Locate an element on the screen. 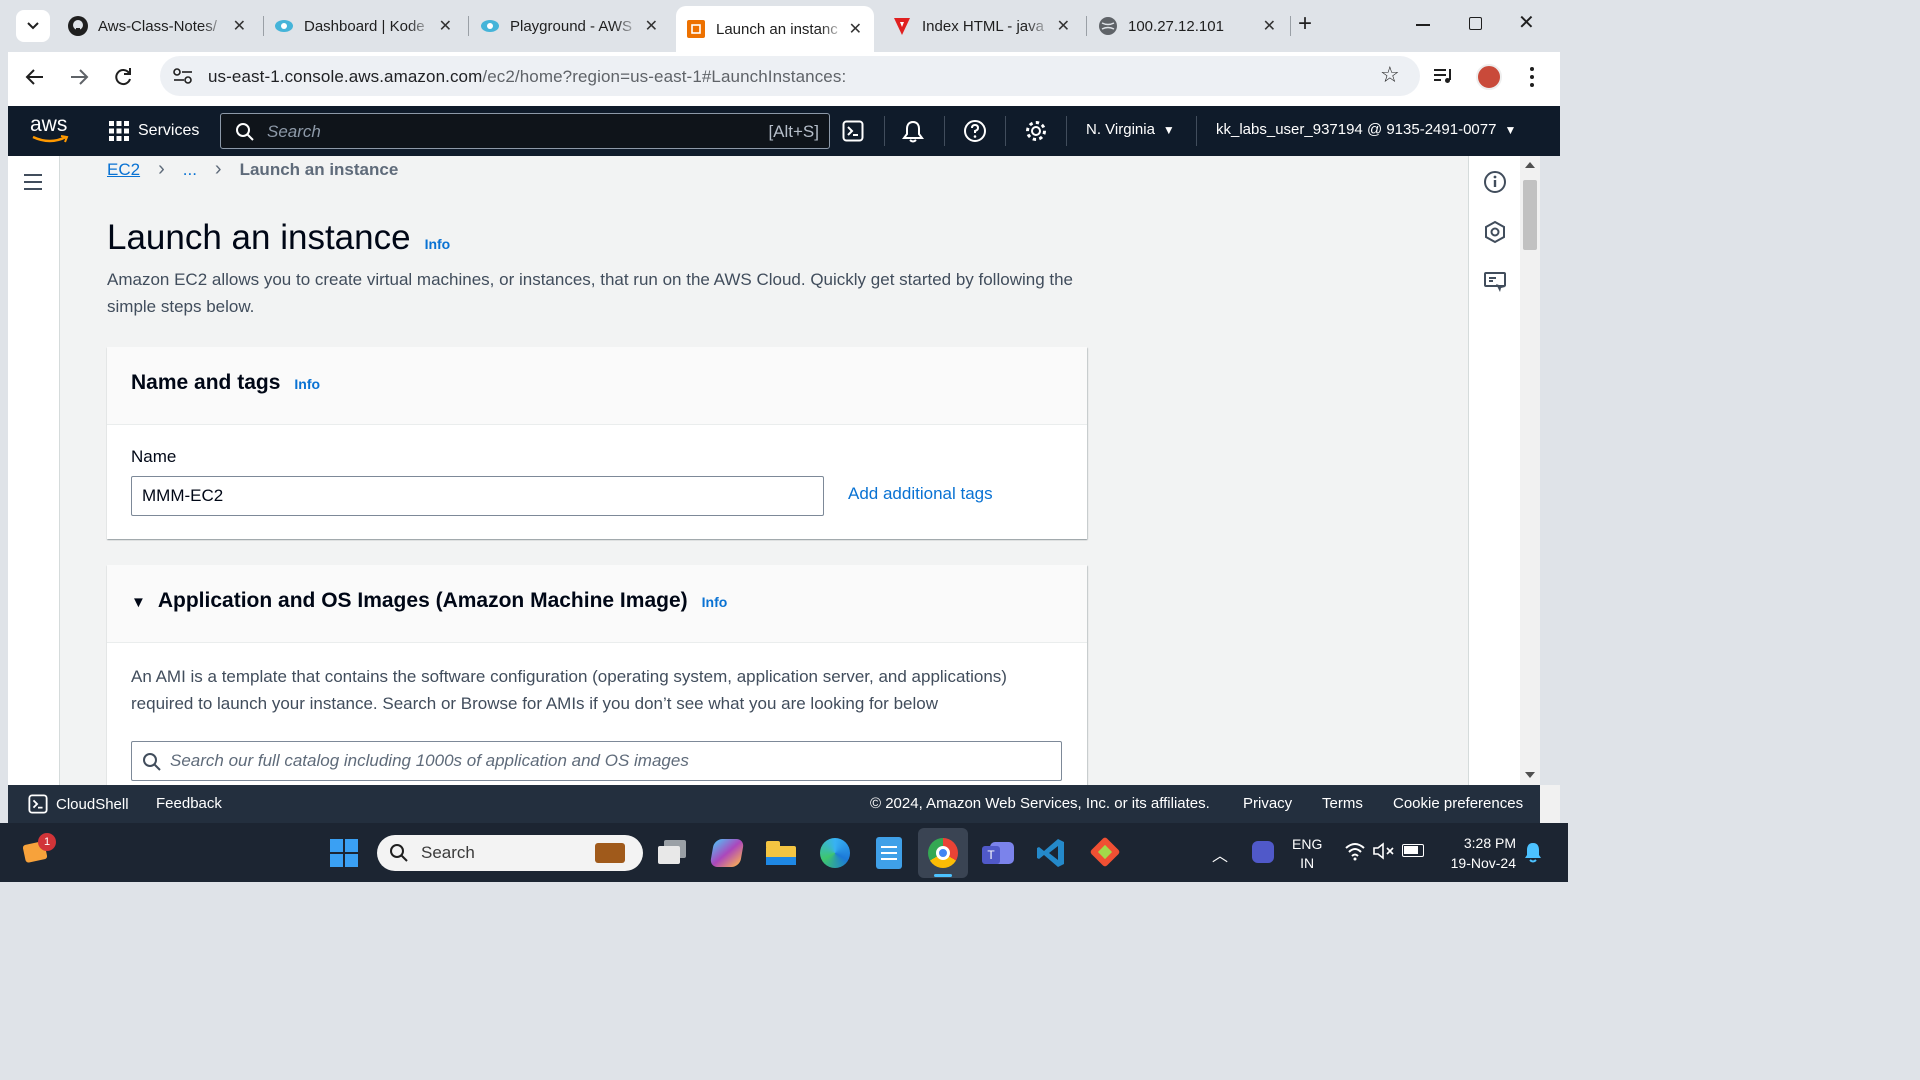 The image size is (1920, 1080). media-controls-icon is located at coordinates (1443, 78).